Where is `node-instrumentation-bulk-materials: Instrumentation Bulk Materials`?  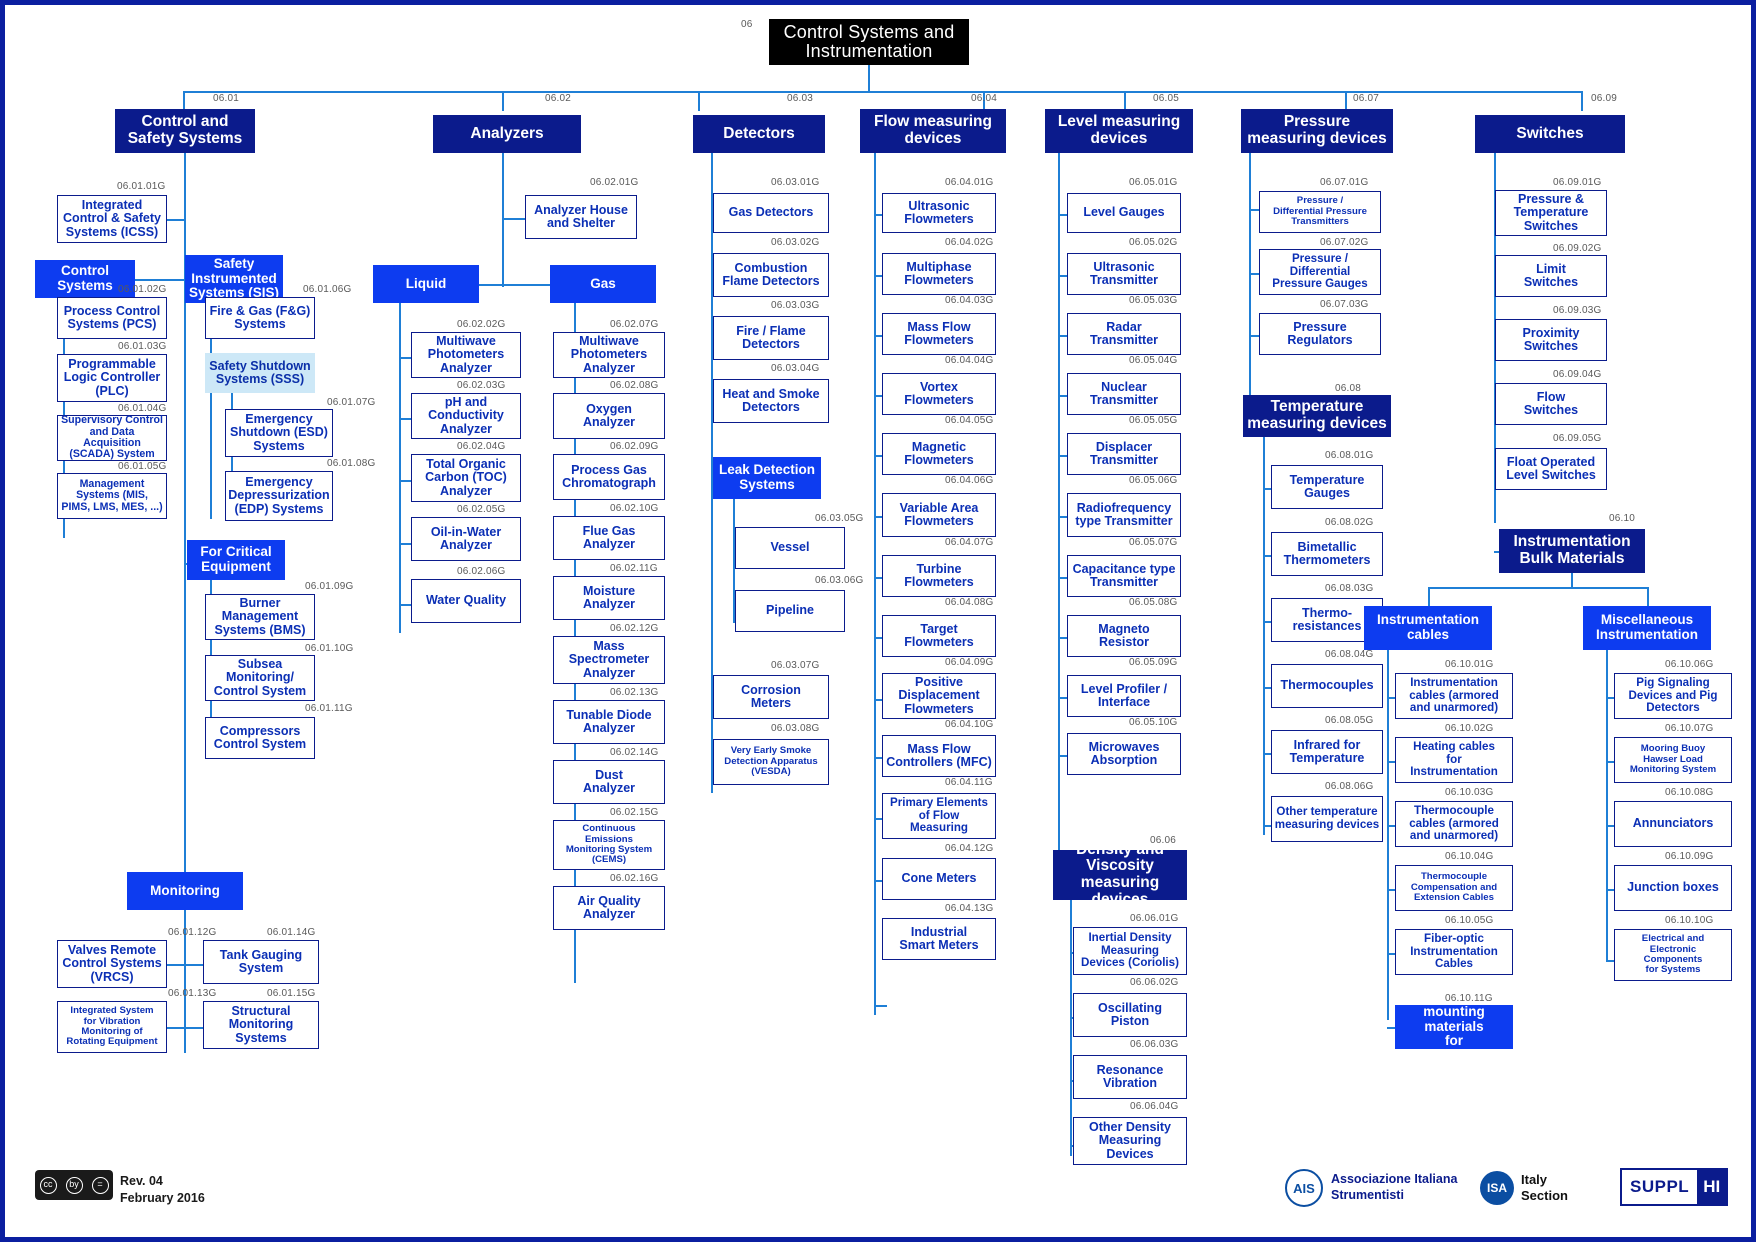 node-instrumentation-bulk-materials: Instrumentation Bulk Materials is located at coordinates (1572, 551).